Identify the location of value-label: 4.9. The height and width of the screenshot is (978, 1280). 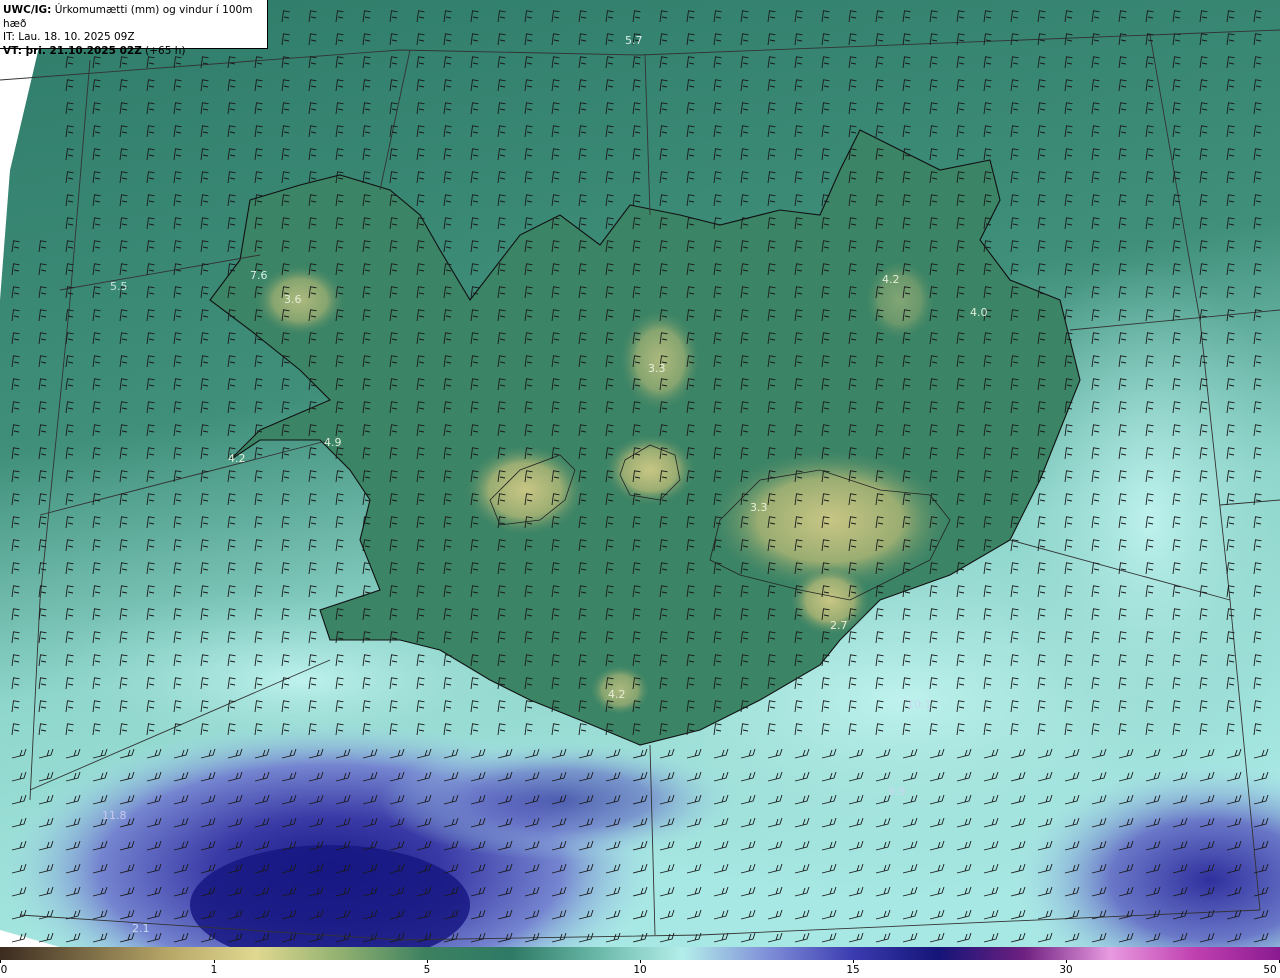
(333, 442).